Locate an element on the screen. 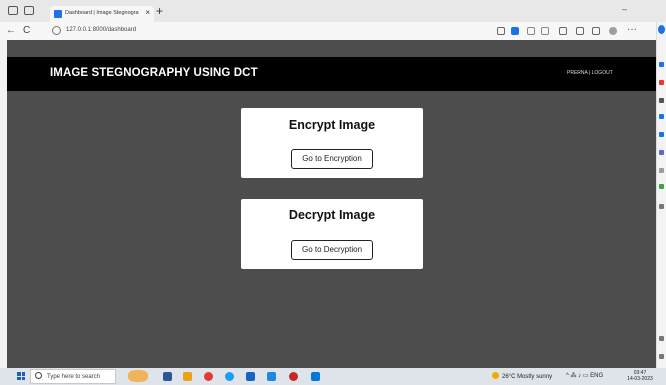  encrypt-card: Encrypt Image Go to Encryption is located at coordinates (332, 143).